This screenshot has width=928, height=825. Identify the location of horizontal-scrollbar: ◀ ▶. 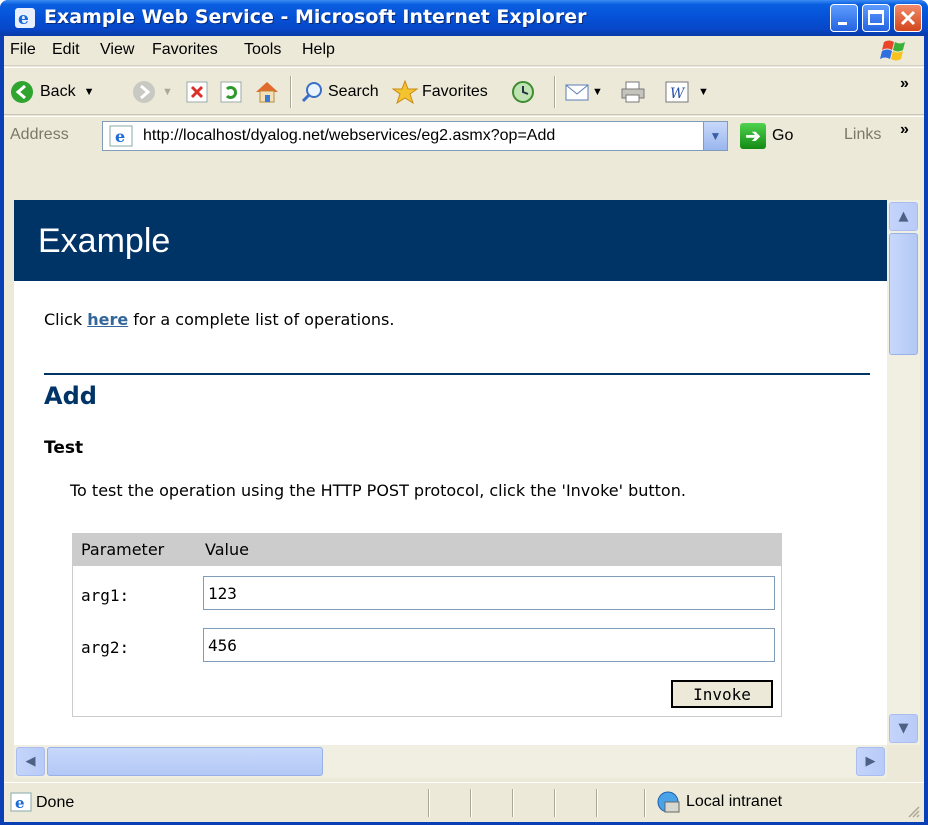
(450, 761).